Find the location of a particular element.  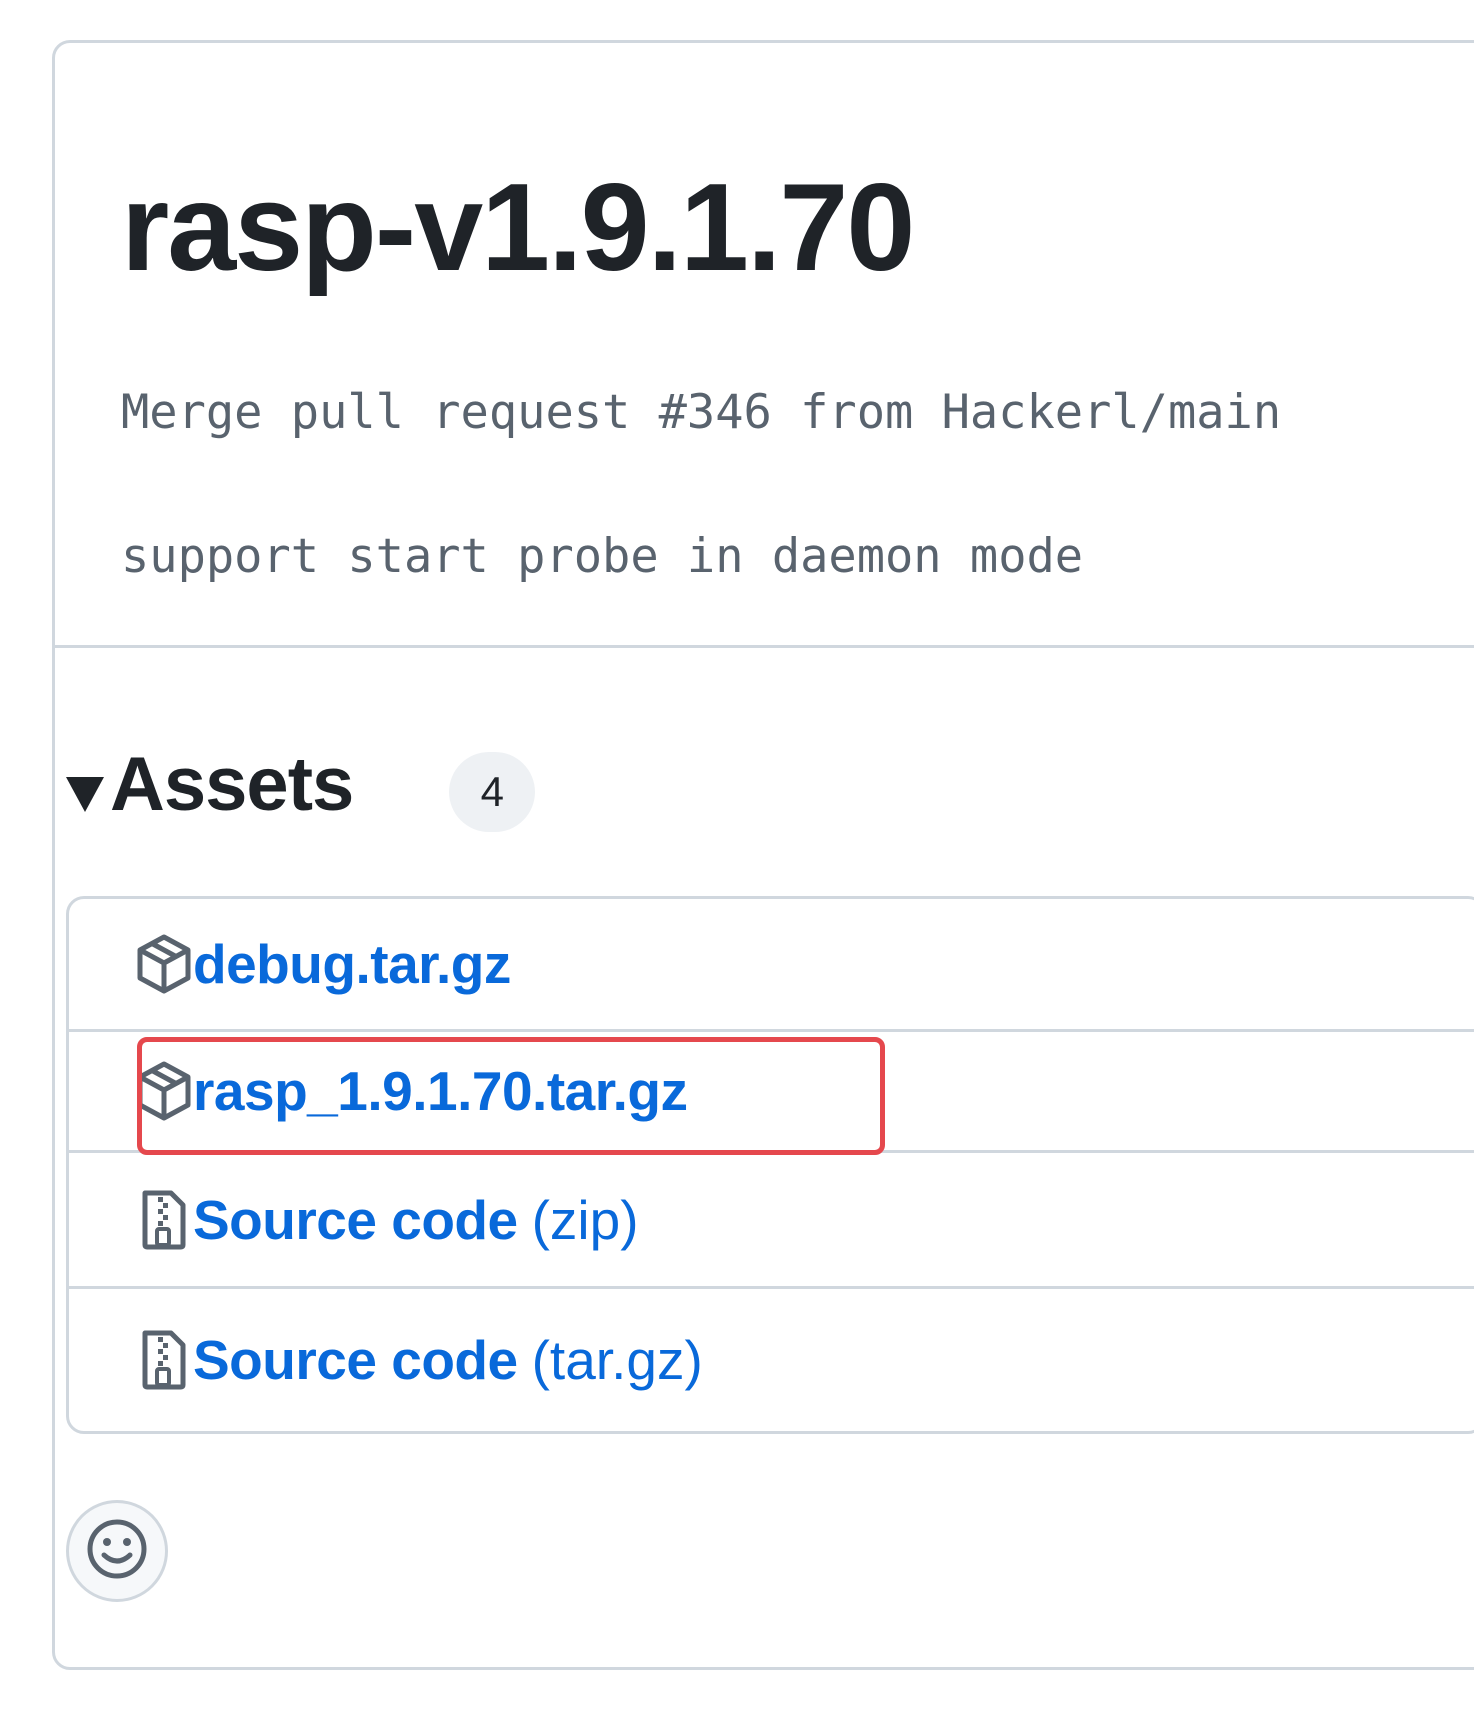

asset-row: Source code (tar.gz) is located at coordinates (771, 1360).